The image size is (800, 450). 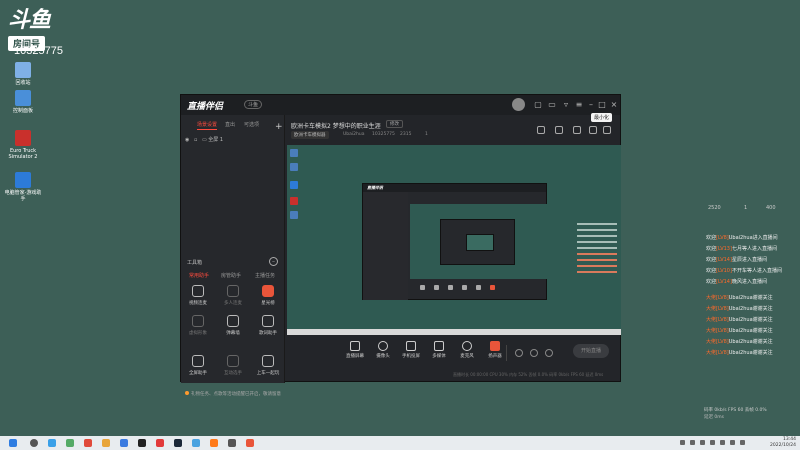 I want to click on nested-brand: 直播伴侣, so click(x=375, y=187).